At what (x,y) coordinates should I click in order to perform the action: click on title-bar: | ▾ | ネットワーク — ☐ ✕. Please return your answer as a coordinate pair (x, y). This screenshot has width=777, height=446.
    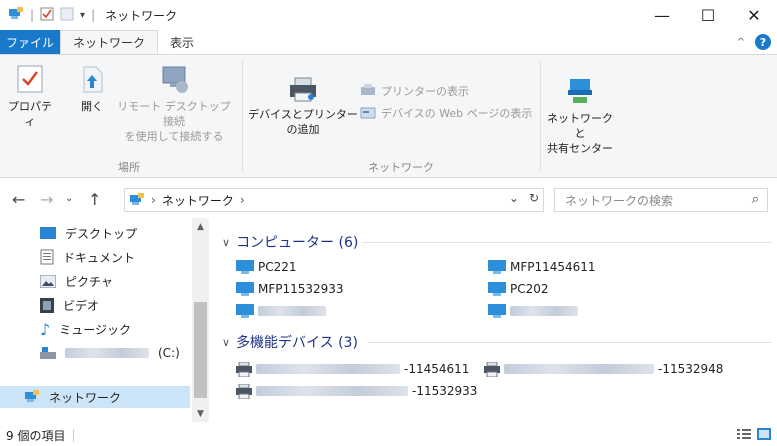
    Looking at the image, I should click on (388, 15).